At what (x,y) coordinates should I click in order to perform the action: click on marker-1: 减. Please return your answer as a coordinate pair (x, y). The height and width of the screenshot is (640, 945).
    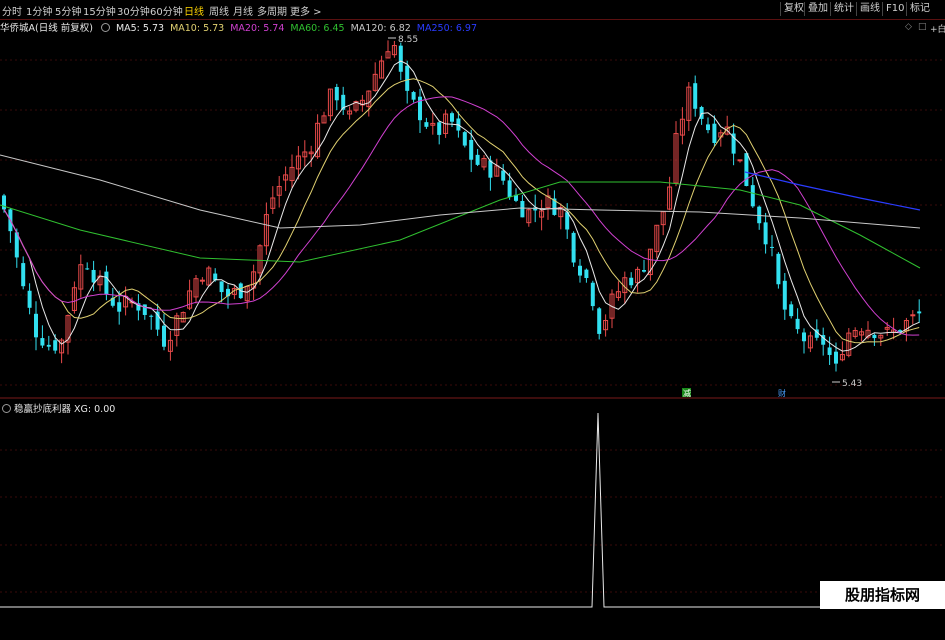
    Looking at the image, I should click on (687, 393).